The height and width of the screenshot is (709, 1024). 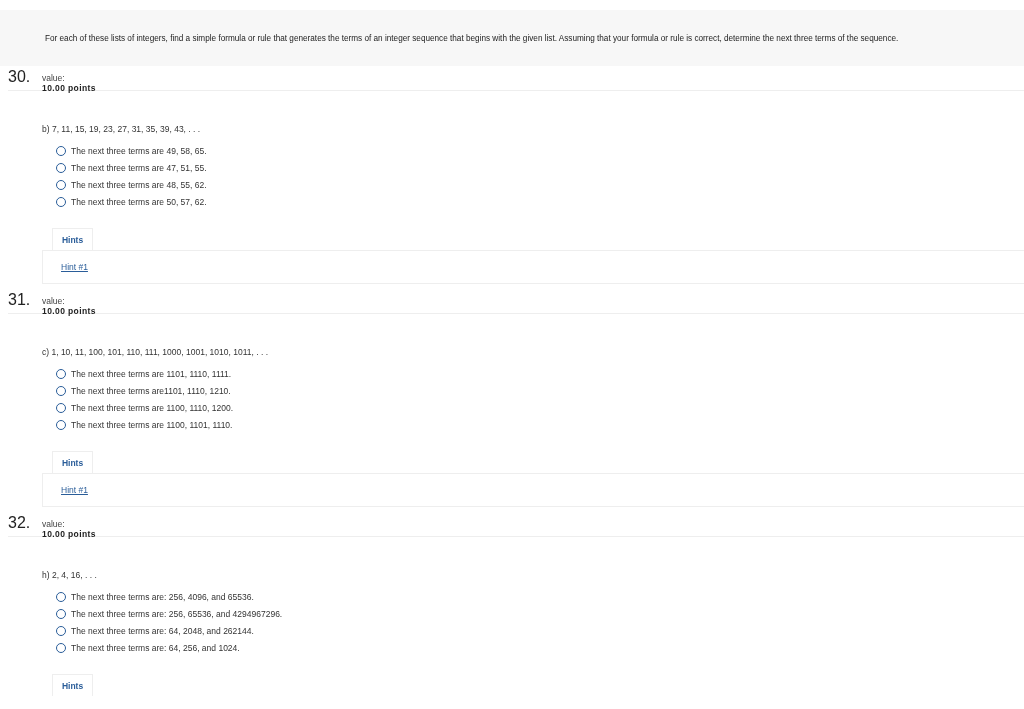 What do you see at coordinates (162, 596) in the screenshot?
I see `option-text: The next three terms are: 256, 4096, and 65536.` at bounding box center [162, 596].